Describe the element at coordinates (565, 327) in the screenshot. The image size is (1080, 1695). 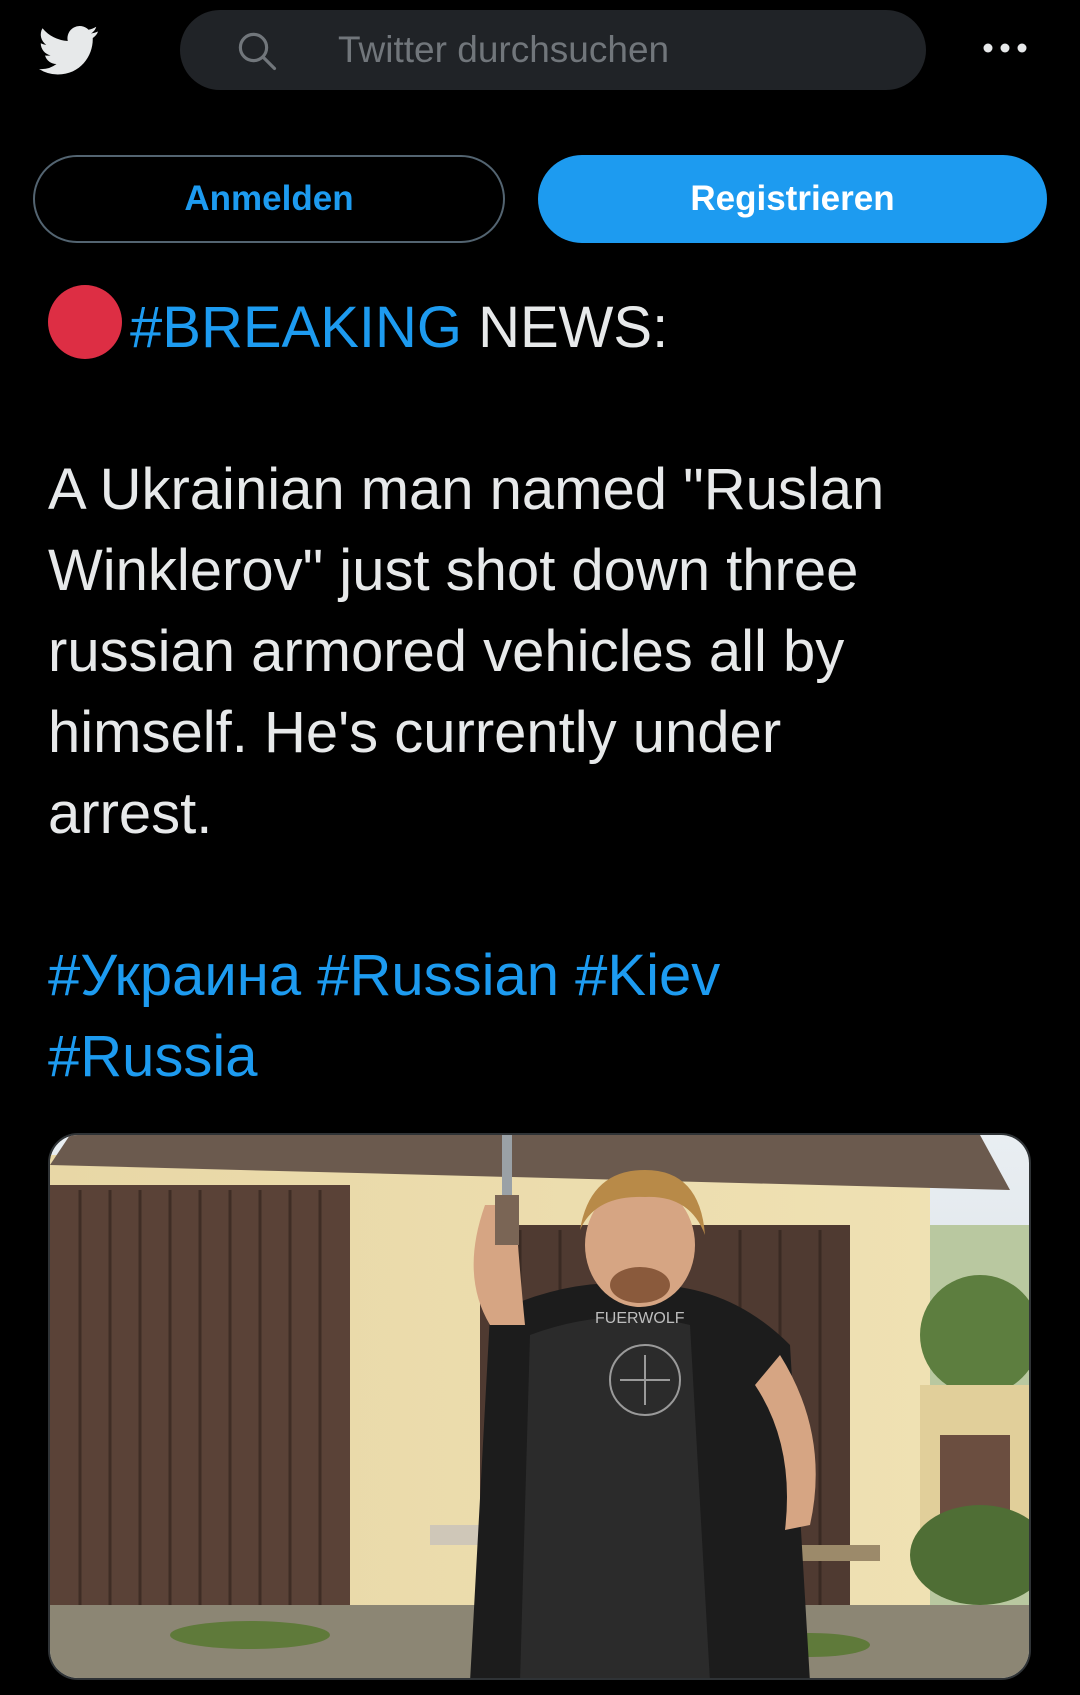
I see `breaking-text: NEWS:` at that location.